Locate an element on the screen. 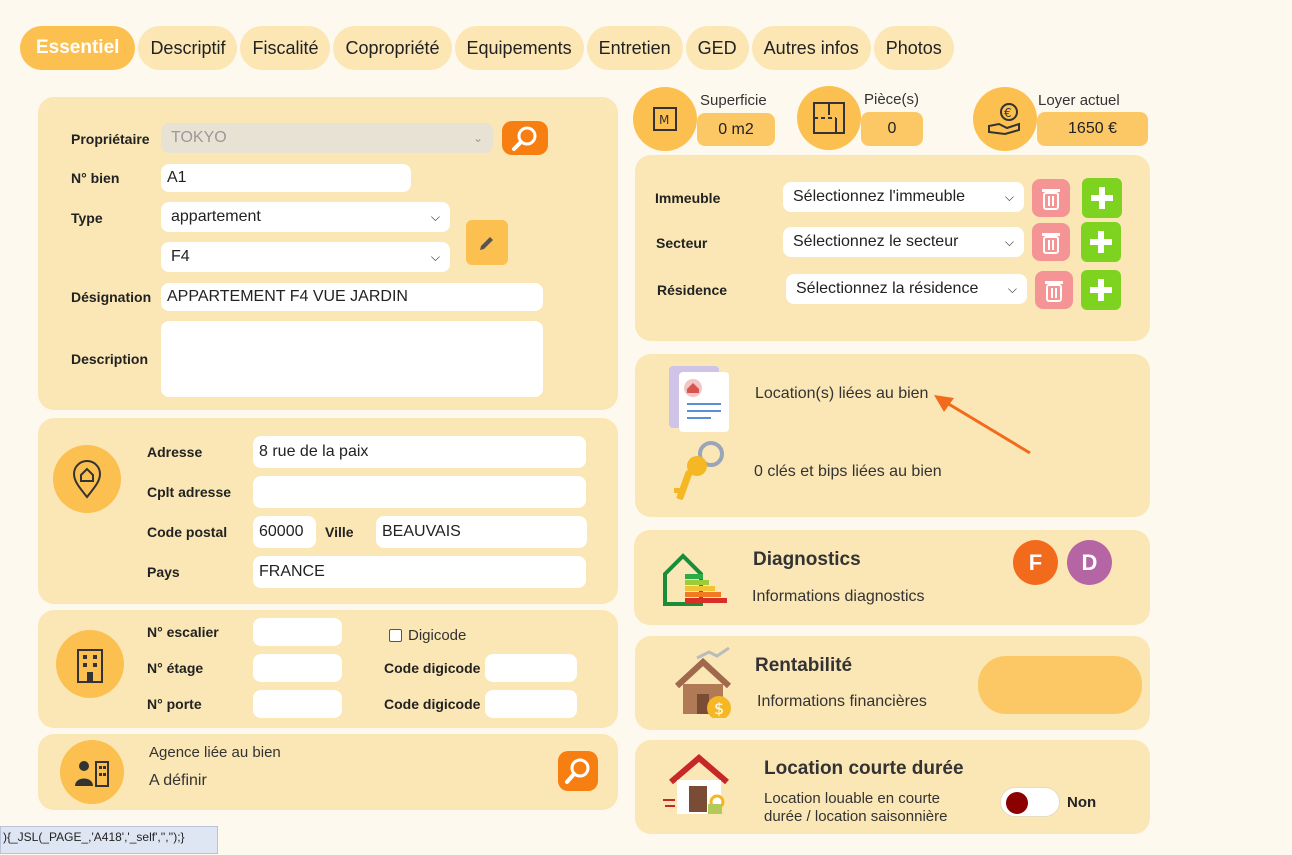  delete-residence-button is located at coordinates (1054, 290).